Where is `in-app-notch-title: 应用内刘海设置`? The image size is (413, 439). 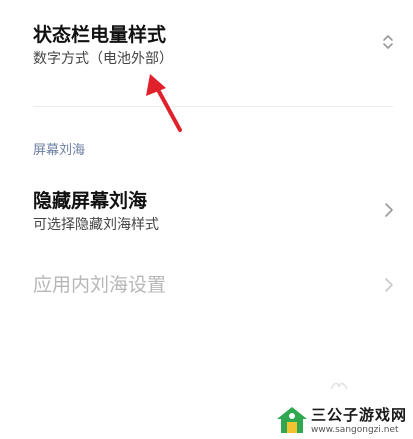 in-app-notch-title: 应用内刘海设置 is located at coordinates (100, 285).